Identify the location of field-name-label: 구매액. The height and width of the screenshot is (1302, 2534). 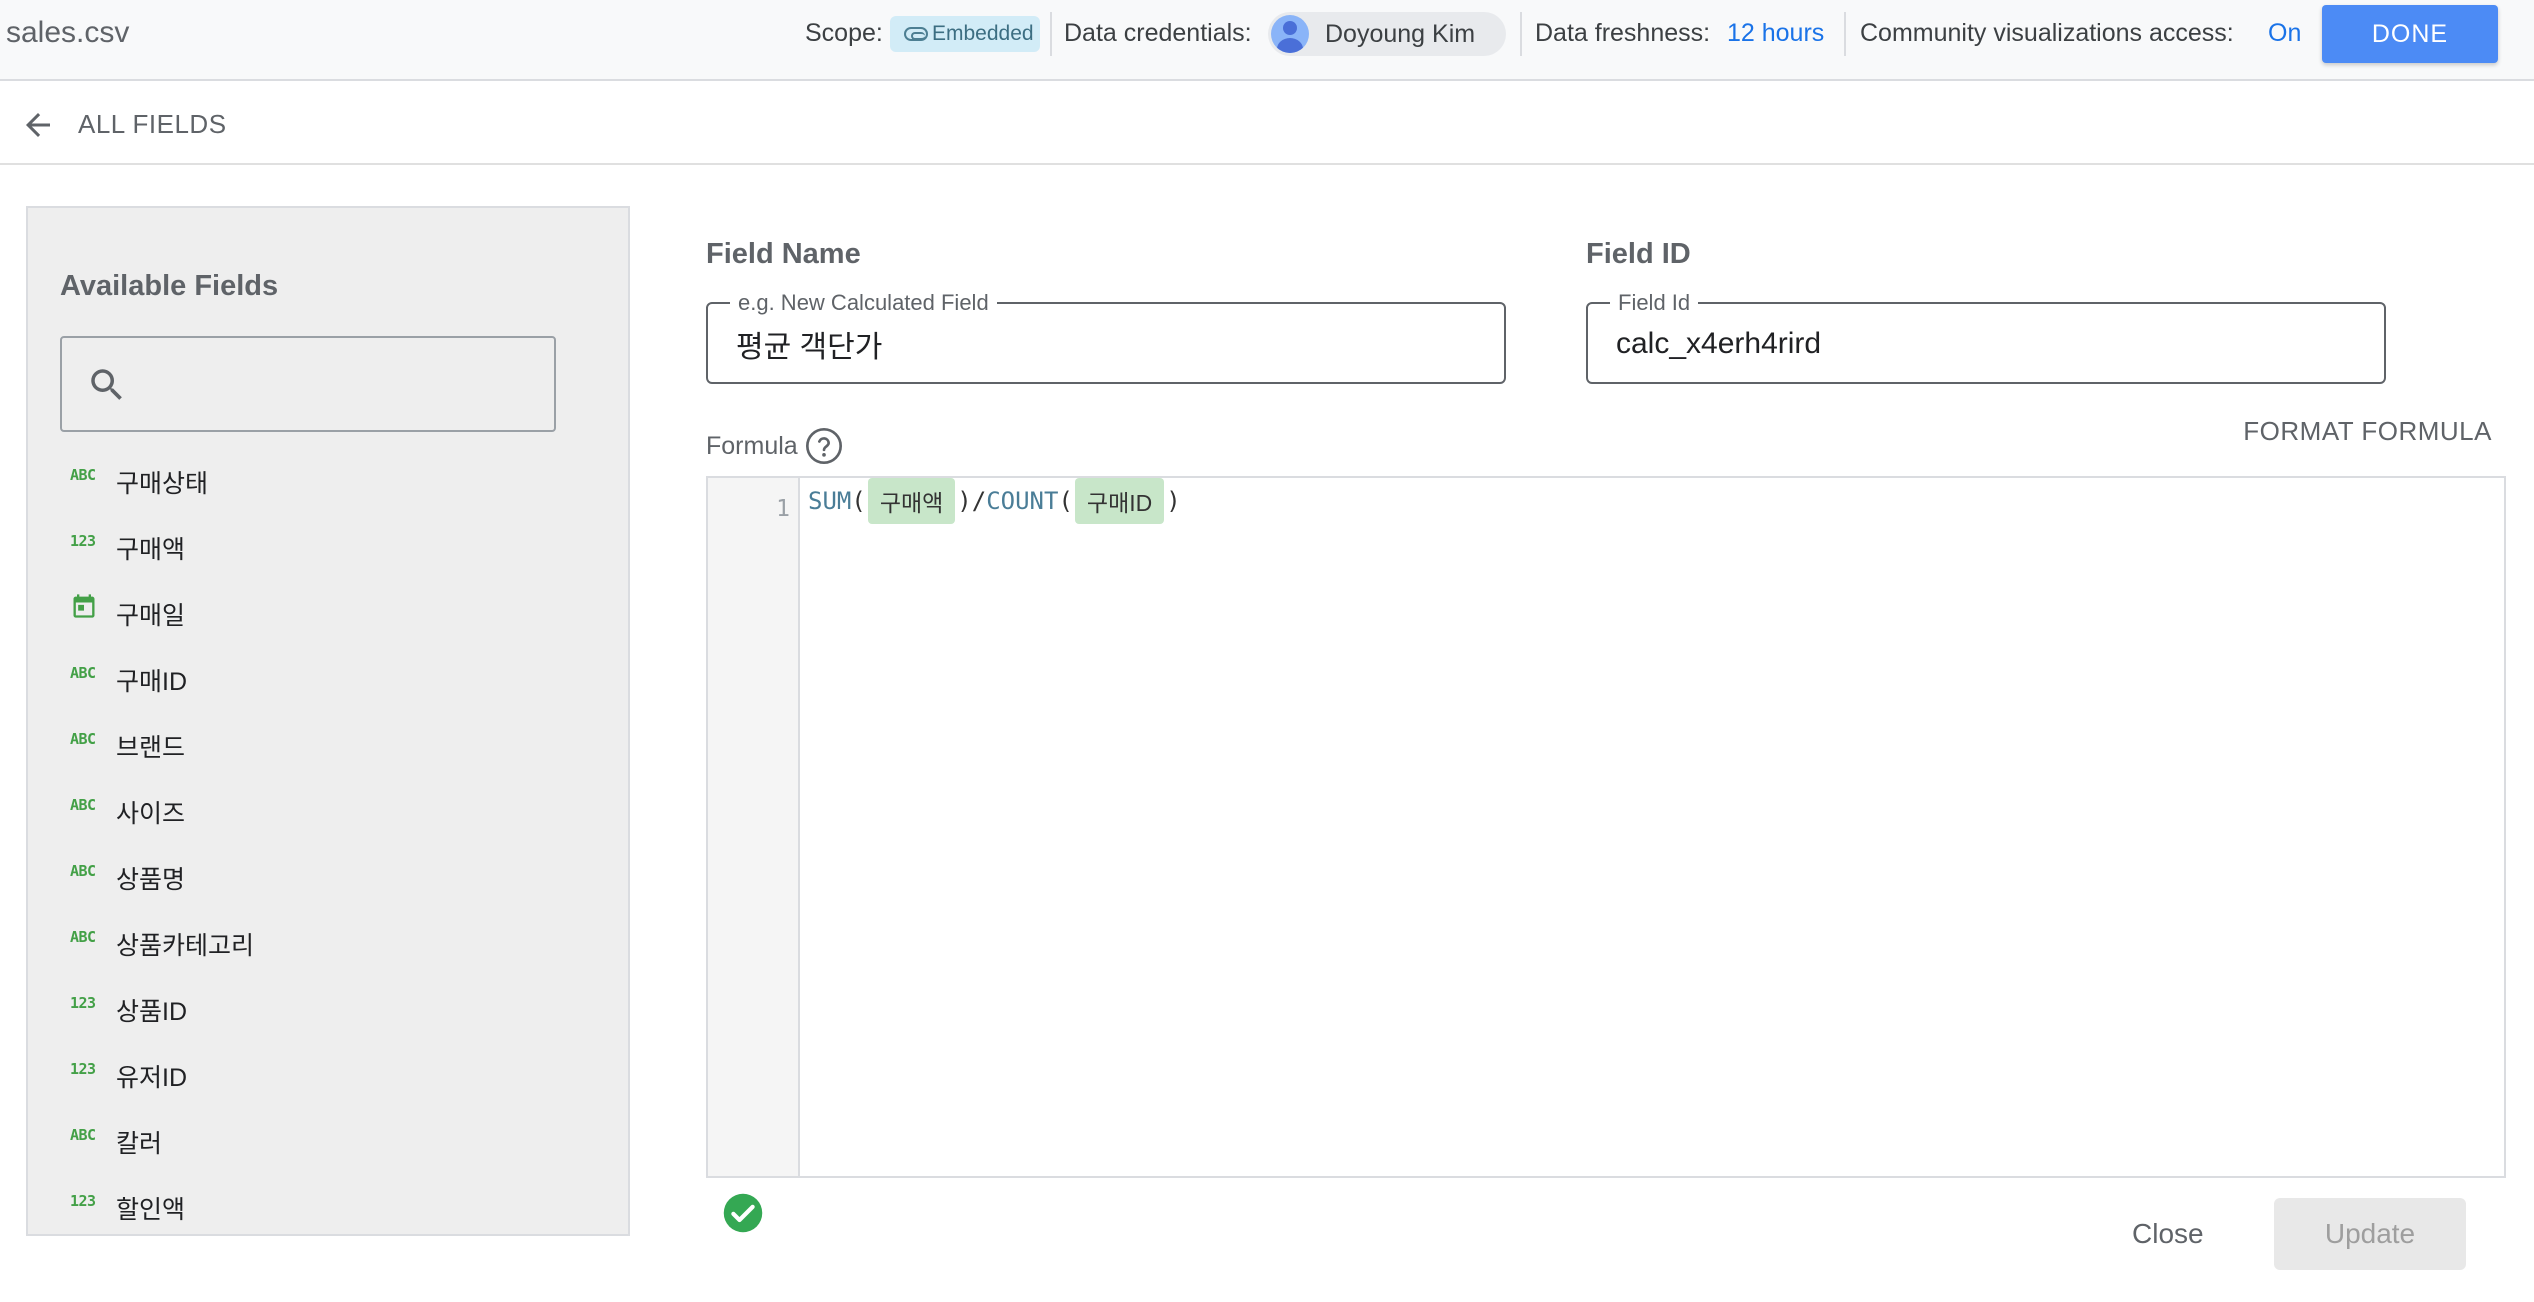
(151, 550).